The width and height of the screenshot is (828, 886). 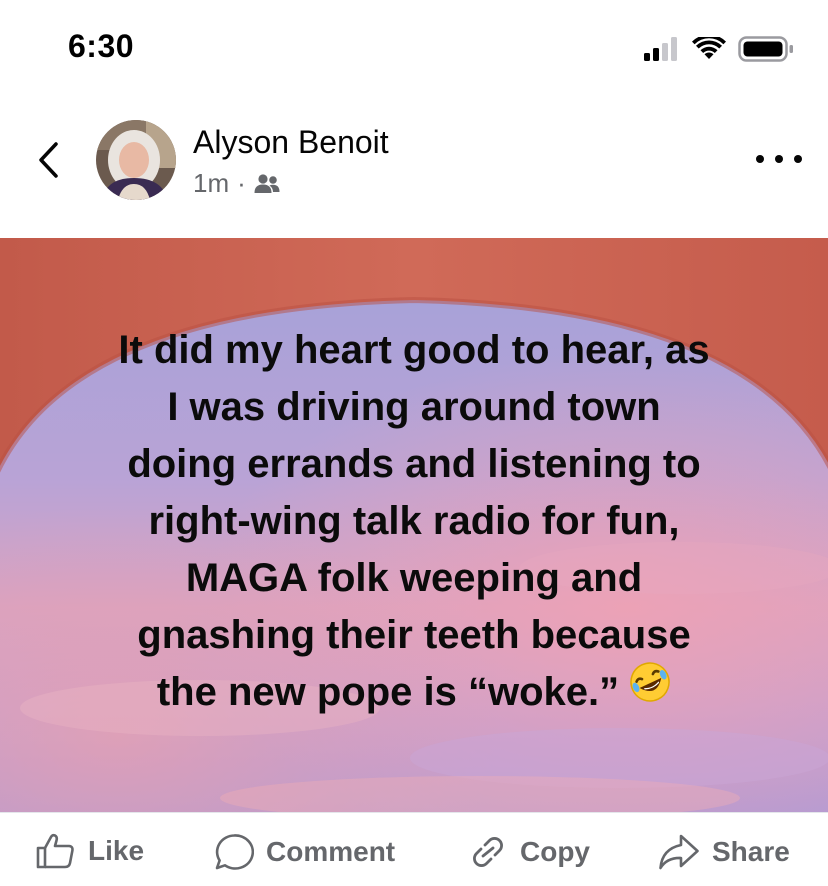 I want to click on share-button: Share, so click(x=724, y=852).